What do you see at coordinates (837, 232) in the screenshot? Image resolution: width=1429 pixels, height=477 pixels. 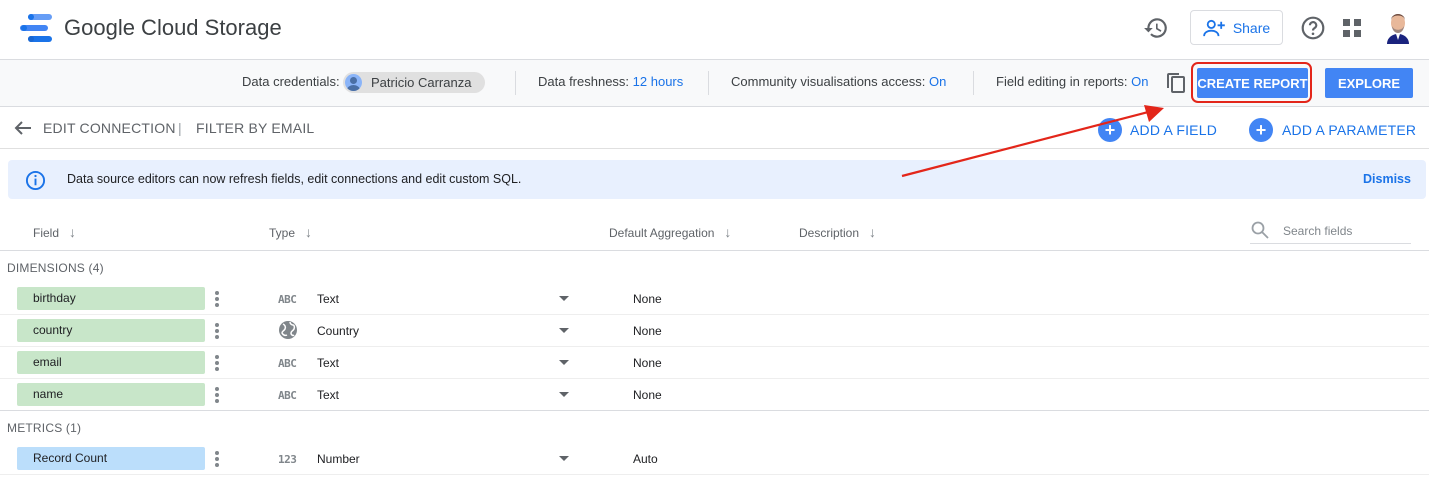 I see `column-header-description: Description ↓` at bounding box center [837, 232].